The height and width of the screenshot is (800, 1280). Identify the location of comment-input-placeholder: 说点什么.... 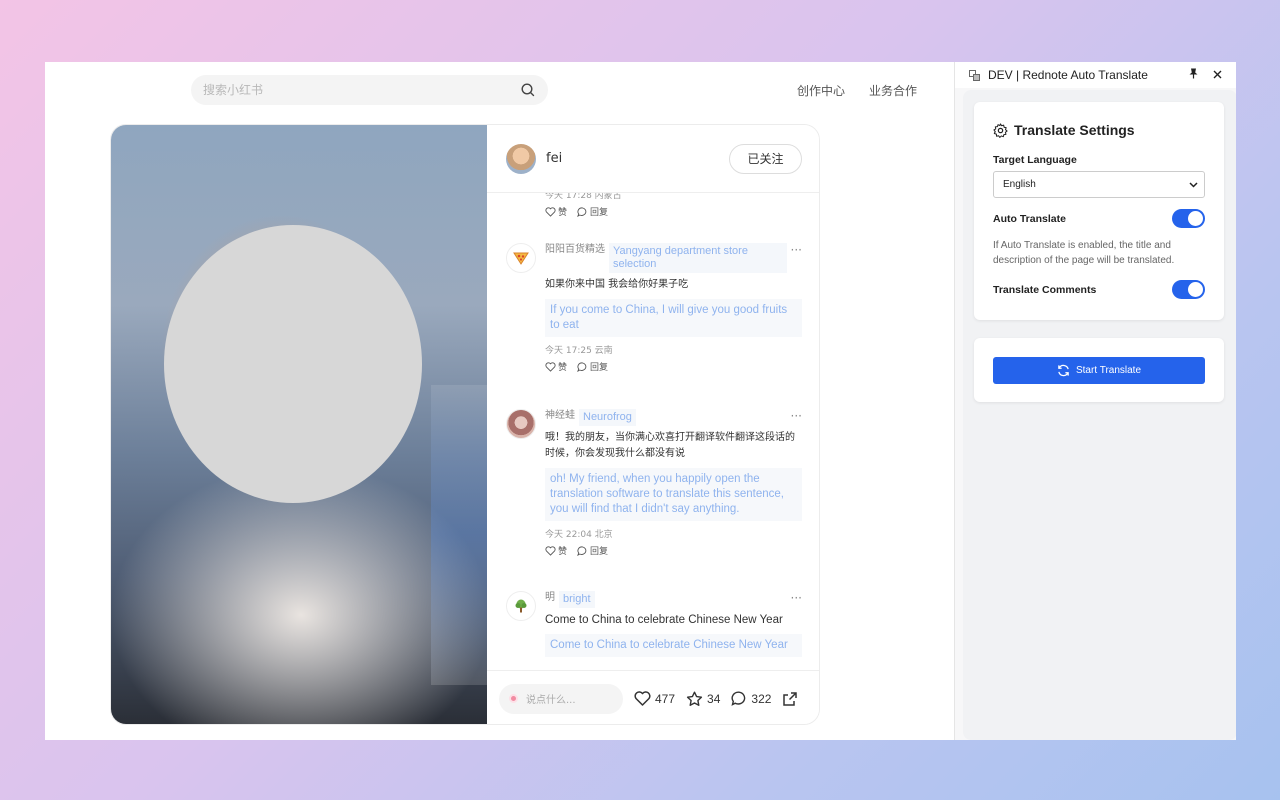
(551, 700).